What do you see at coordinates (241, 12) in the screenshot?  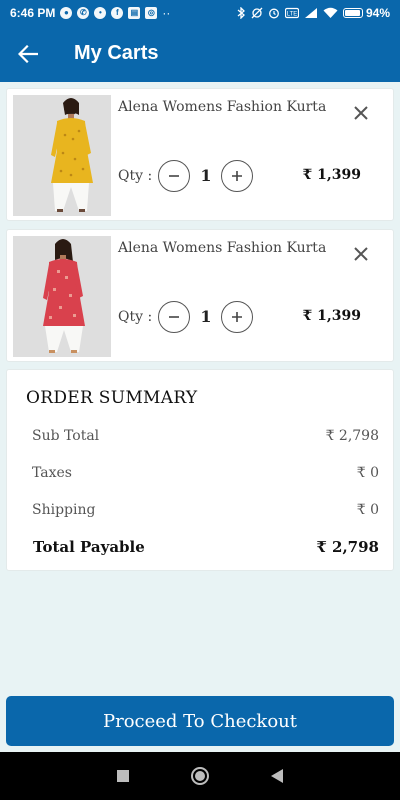 I see `bluetooth-icon` at bounding box center [241, 12].